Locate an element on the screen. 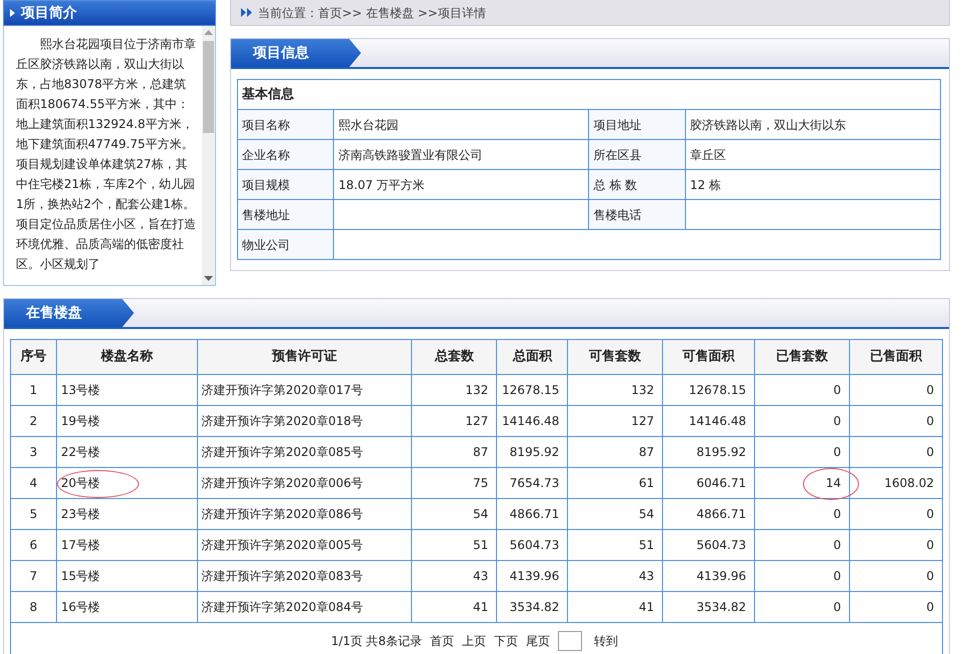 Image resolution: width=964 pixels, height=654 pixels. table-cell: 济建开预许字第2020章006号 is located at coordinates (304, 483).